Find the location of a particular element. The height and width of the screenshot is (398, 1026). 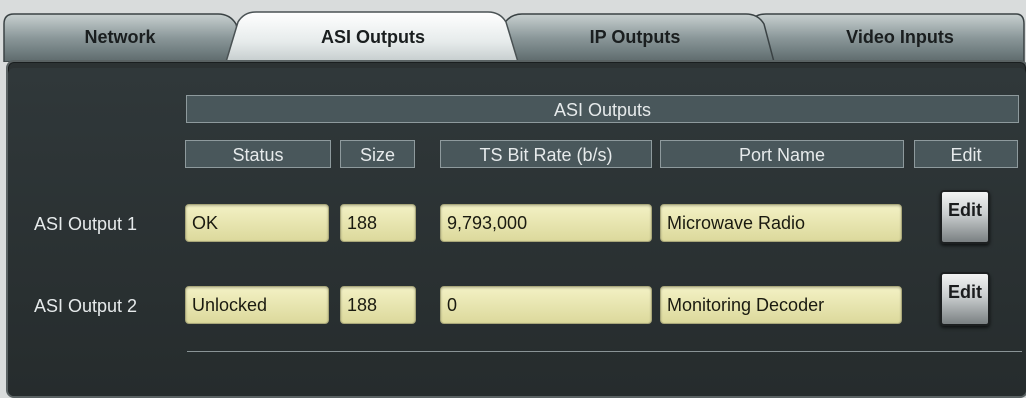

size-field-2: 188 is located at coordinates (378, 305).